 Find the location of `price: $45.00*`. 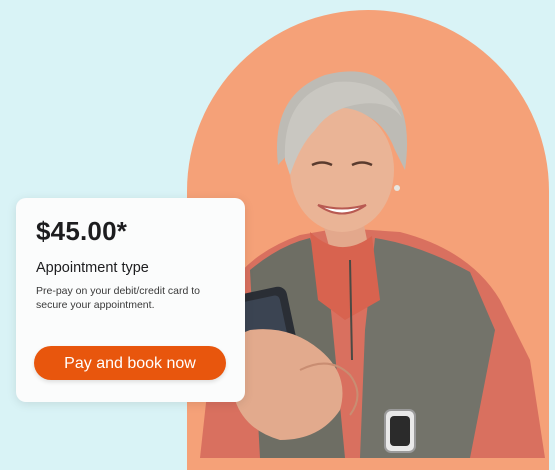

price: $45.00* is located at coordinates (82, 231).